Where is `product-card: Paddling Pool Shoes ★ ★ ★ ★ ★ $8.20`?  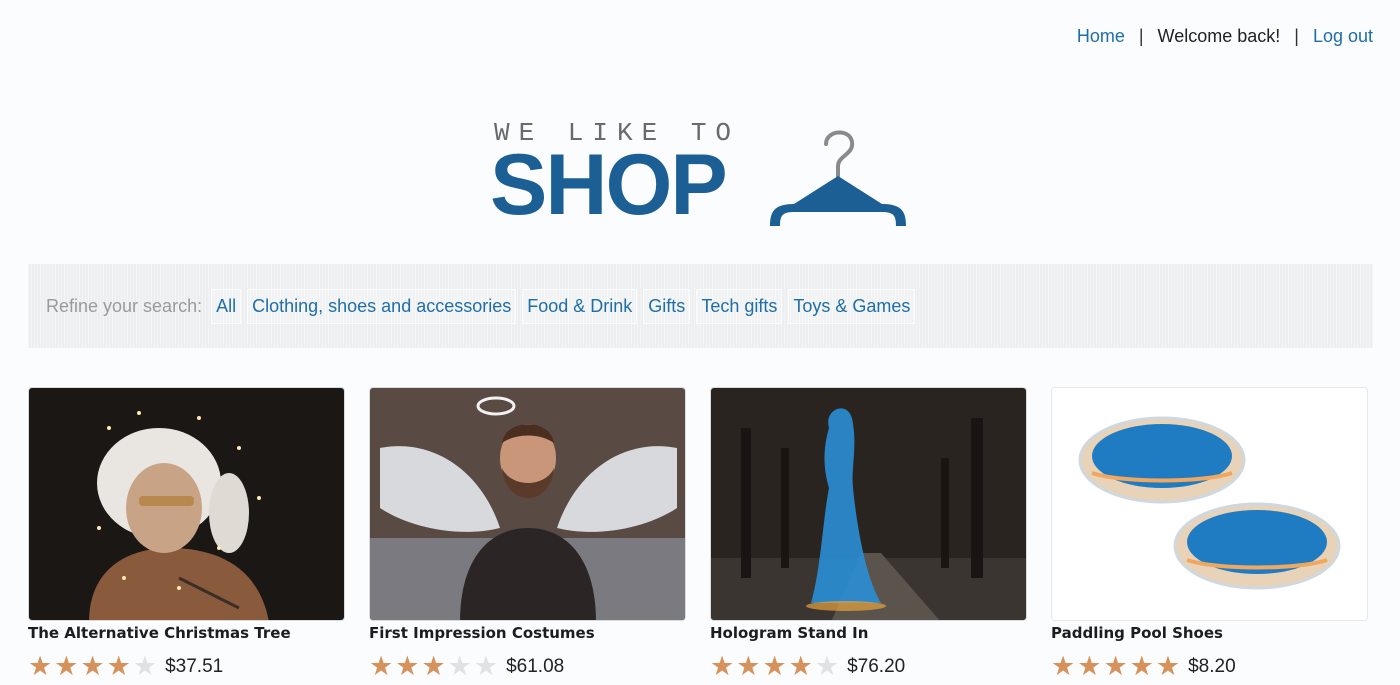 product-card: Paddling Pool Shoes ★ ★ ★ ★ ★ $8.20 is located at coordinates (1209, 533).